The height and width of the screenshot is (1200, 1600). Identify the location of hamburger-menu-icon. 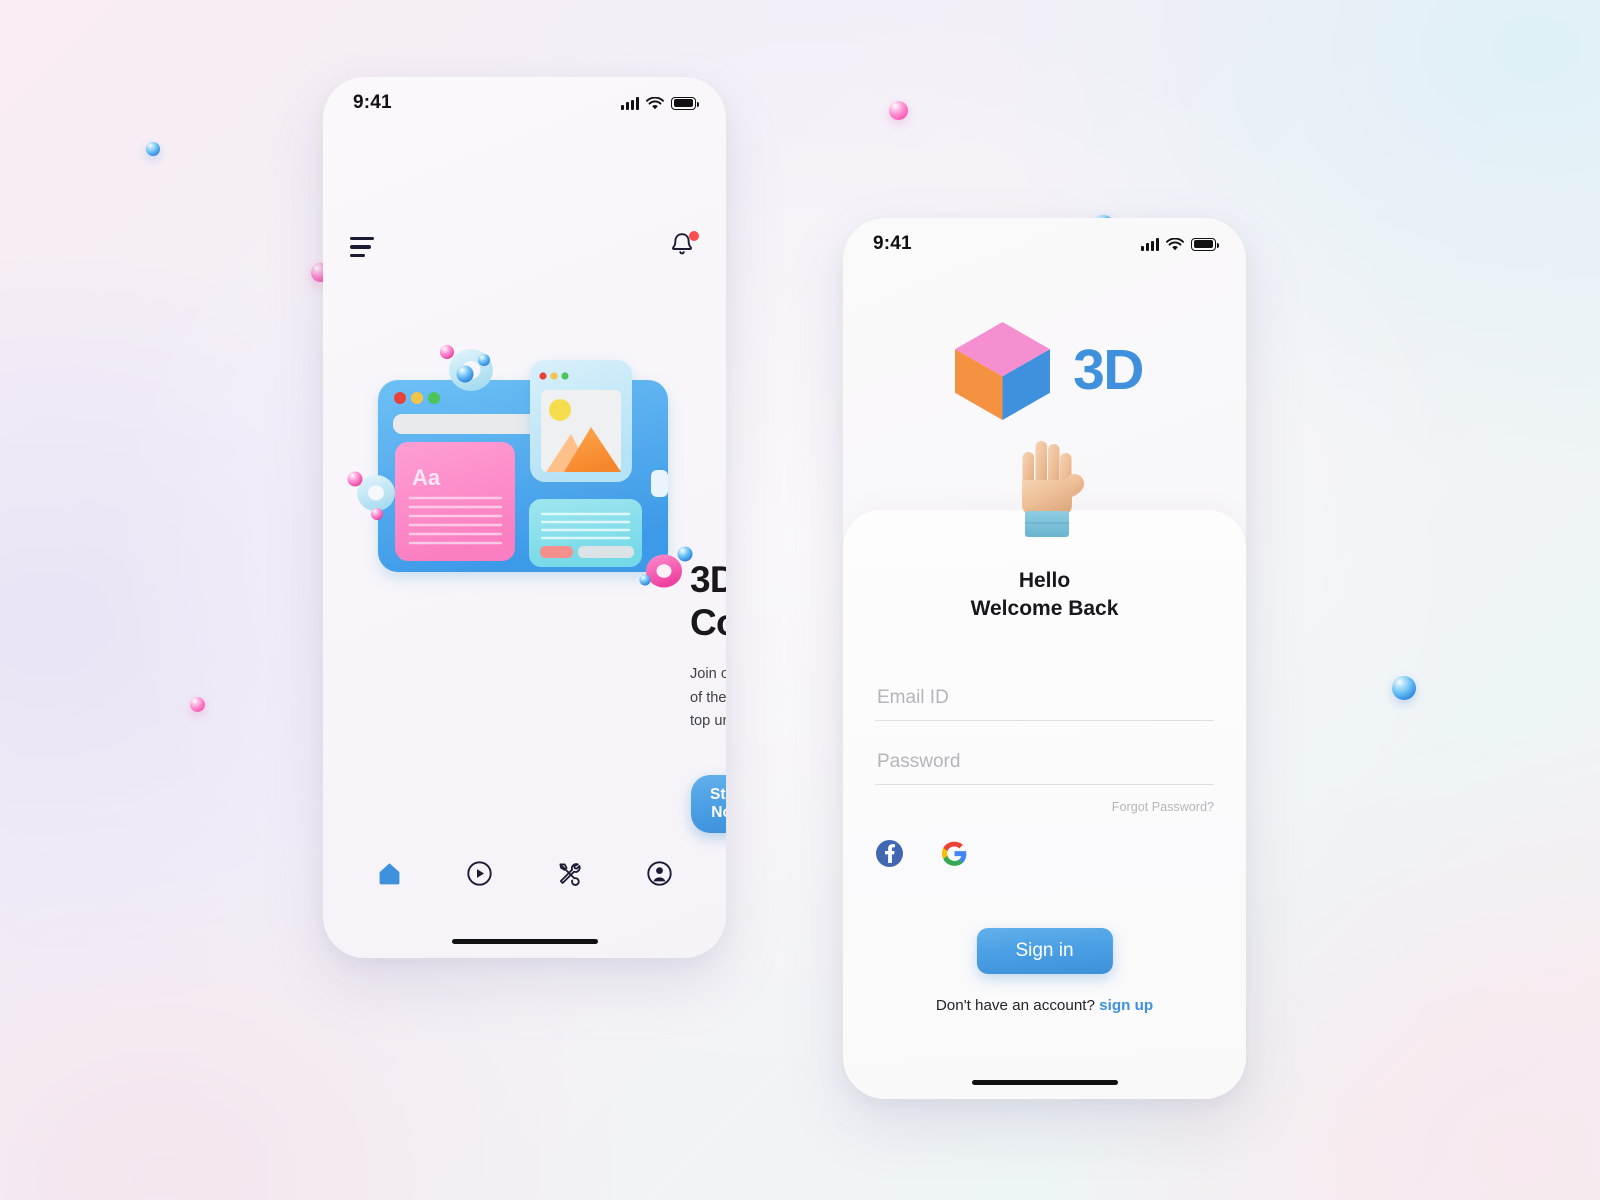
(362, 247).